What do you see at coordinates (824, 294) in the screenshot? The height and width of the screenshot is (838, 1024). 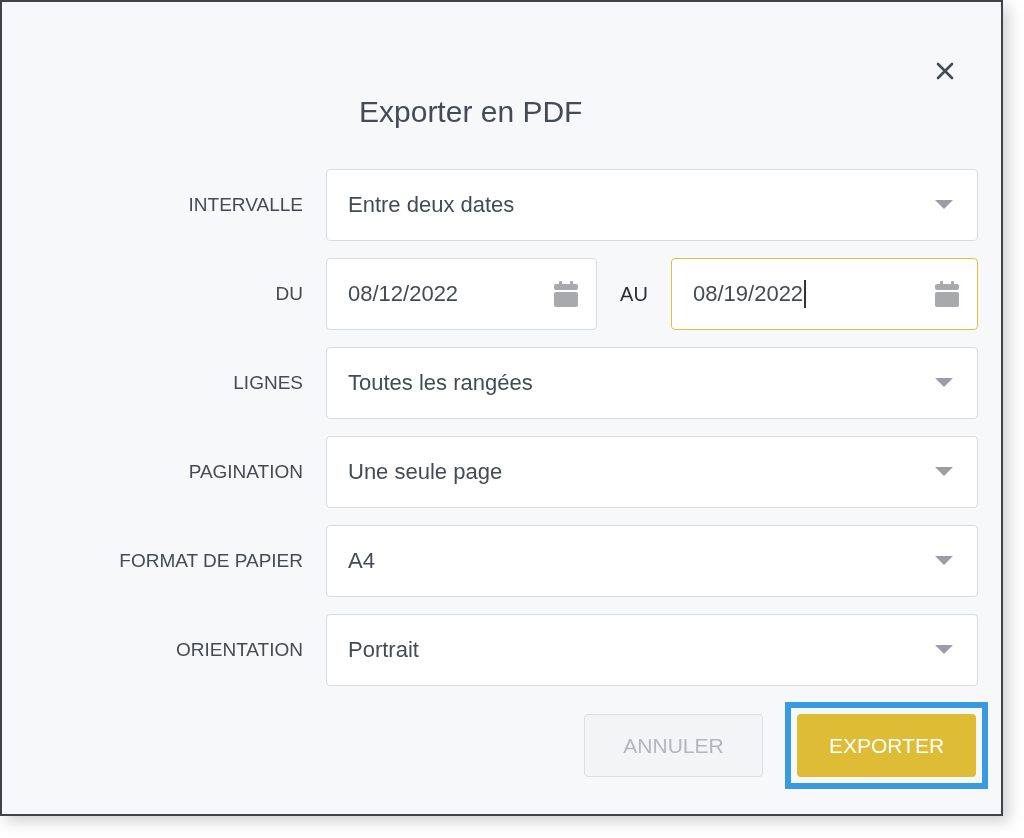 I see `date-field: 08/19/2022` at bounding box center [824, 294].